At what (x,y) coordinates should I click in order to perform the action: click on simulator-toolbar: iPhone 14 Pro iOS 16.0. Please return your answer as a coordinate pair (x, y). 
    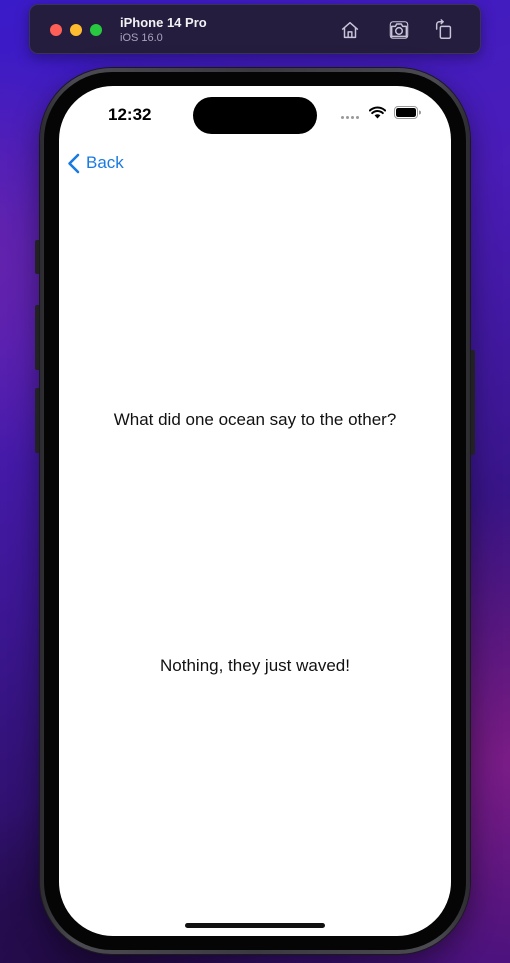
    Looking at the image, I should click on (255, 29).